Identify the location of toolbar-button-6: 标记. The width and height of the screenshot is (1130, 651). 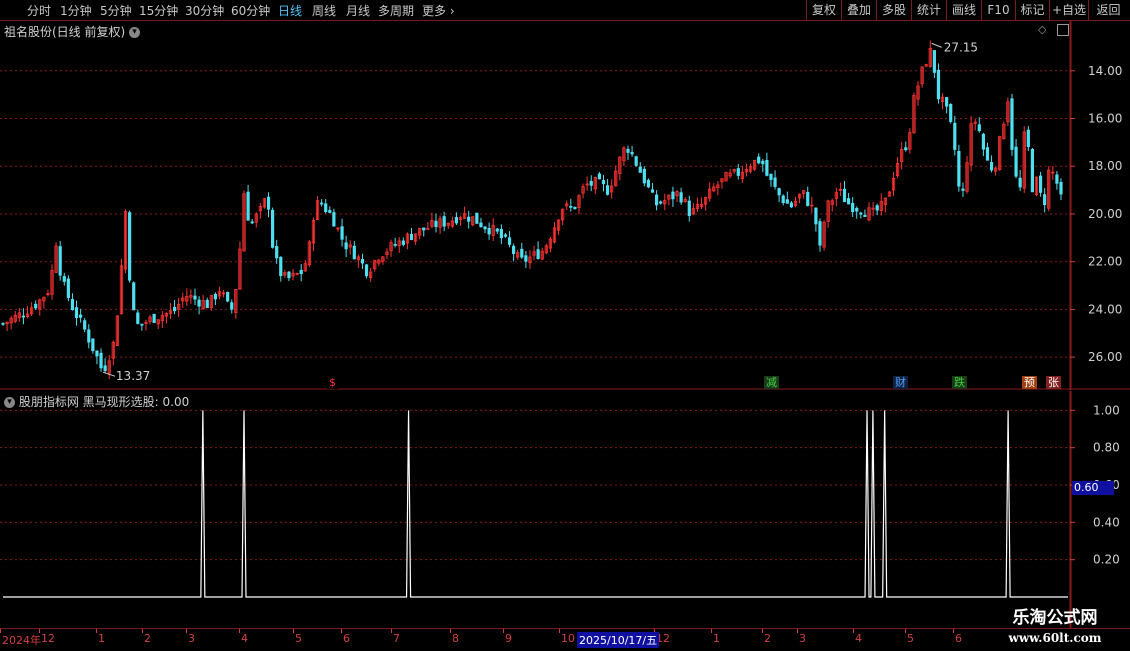
(1032, 10).